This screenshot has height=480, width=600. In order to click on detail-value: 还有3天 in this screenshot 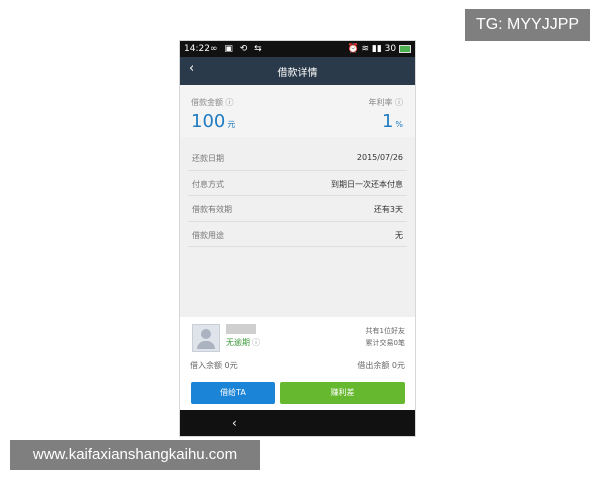, I will do `click(388, 209)`.